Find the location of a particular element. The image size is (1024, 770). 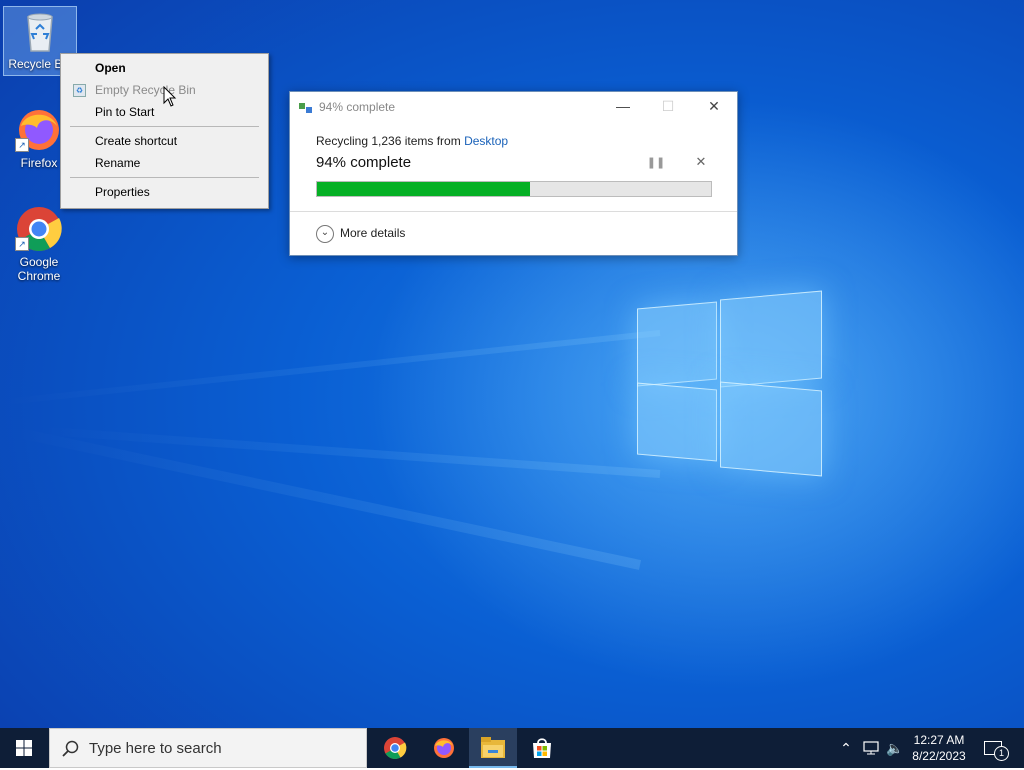

taskbar-app-microsoft-store is located at coordinates (542, 748).